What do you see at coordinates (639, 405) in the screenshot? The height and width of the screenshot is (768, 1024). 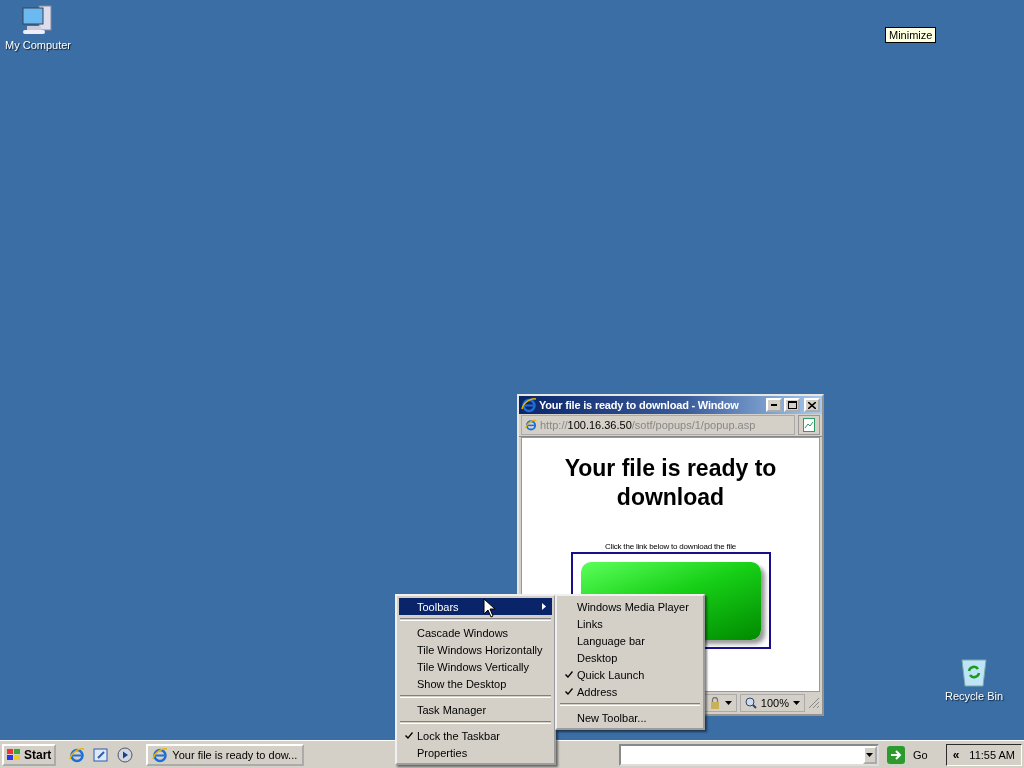 I see `window-title: Your file is ready to download - Window` at bounding box center [639, 405].